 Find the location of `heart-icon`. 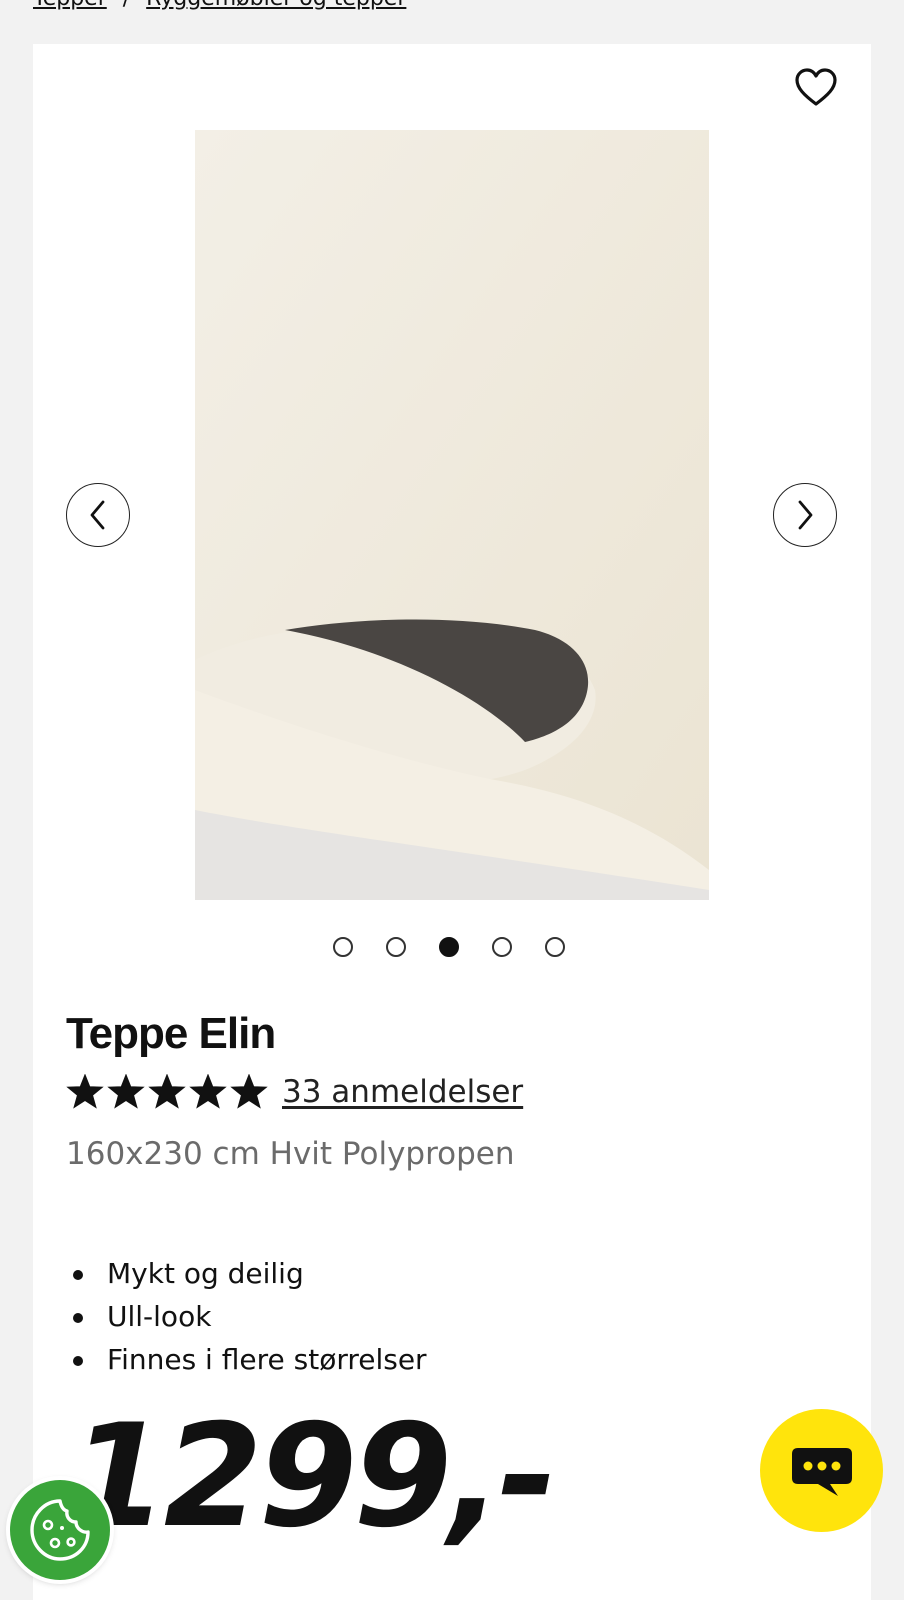

heart-icon is located at coordinates (816, 87).